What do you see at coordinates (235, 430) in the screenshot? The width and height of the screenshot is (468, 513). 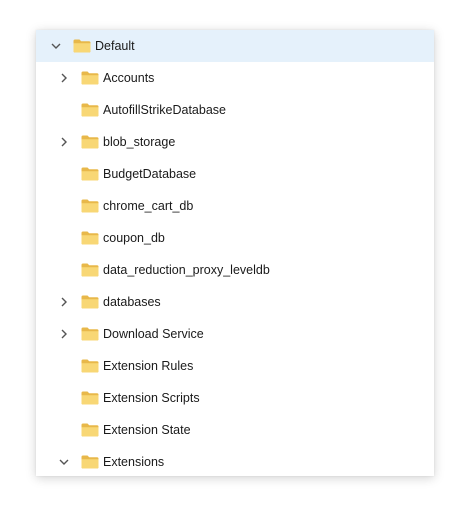 I see `tree-item-extension-state: Extension State` at bounding box center [235, 430].